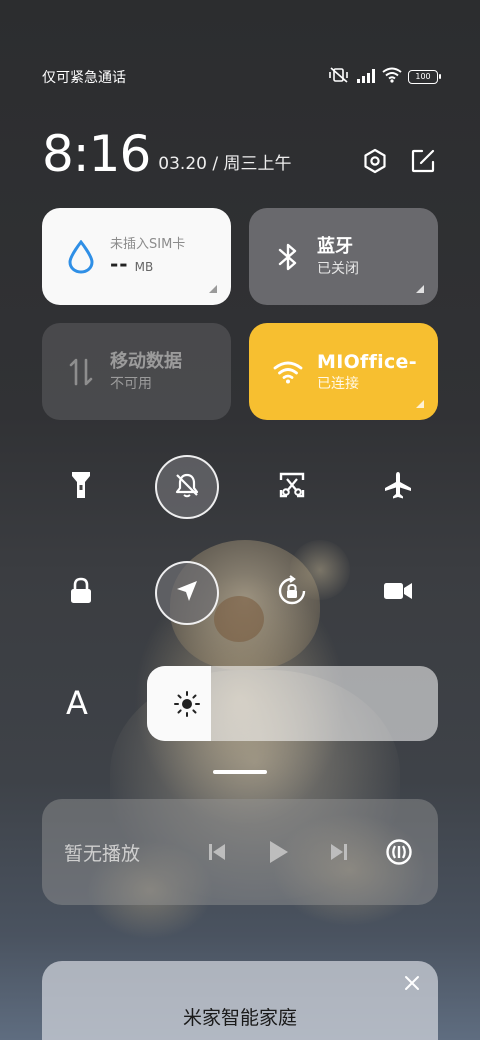  What do you see at coordinates (375, 161) in the screenshot?
I see `settings-icon` at bounding box center [375, 161].